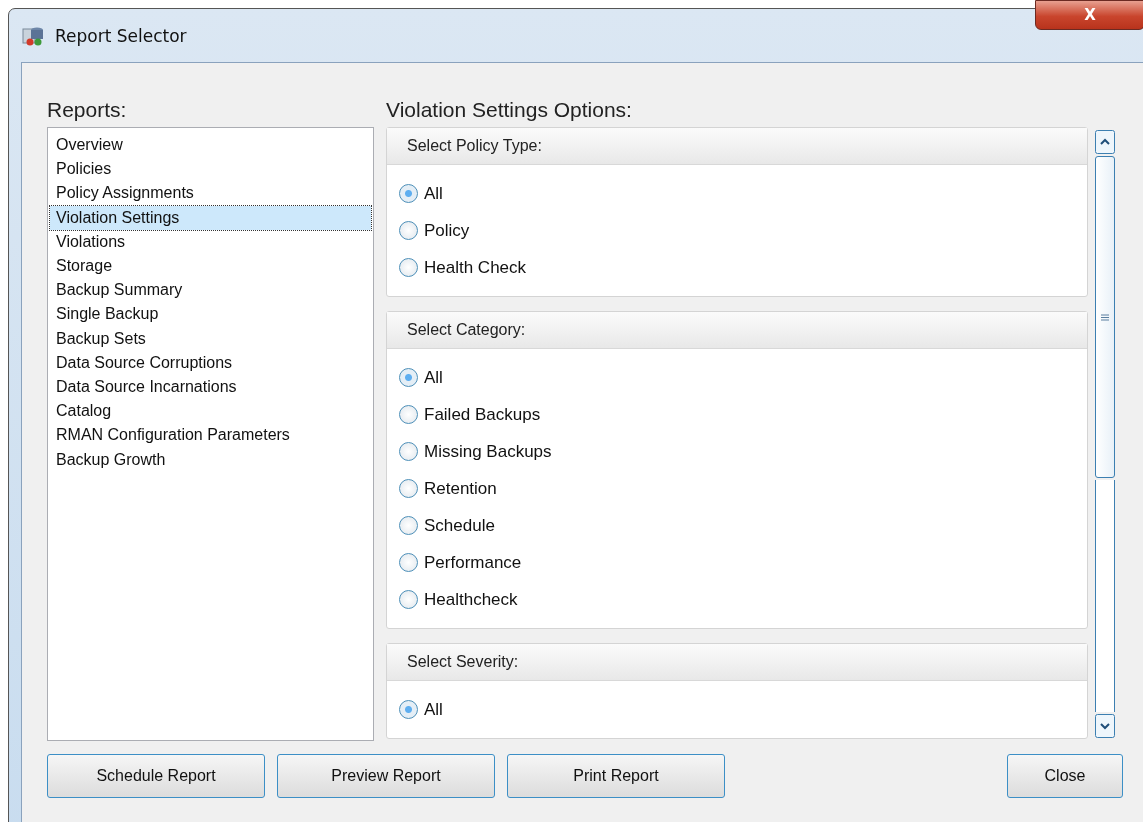  I want to click on radio-label: Retention, so click(460, 488).